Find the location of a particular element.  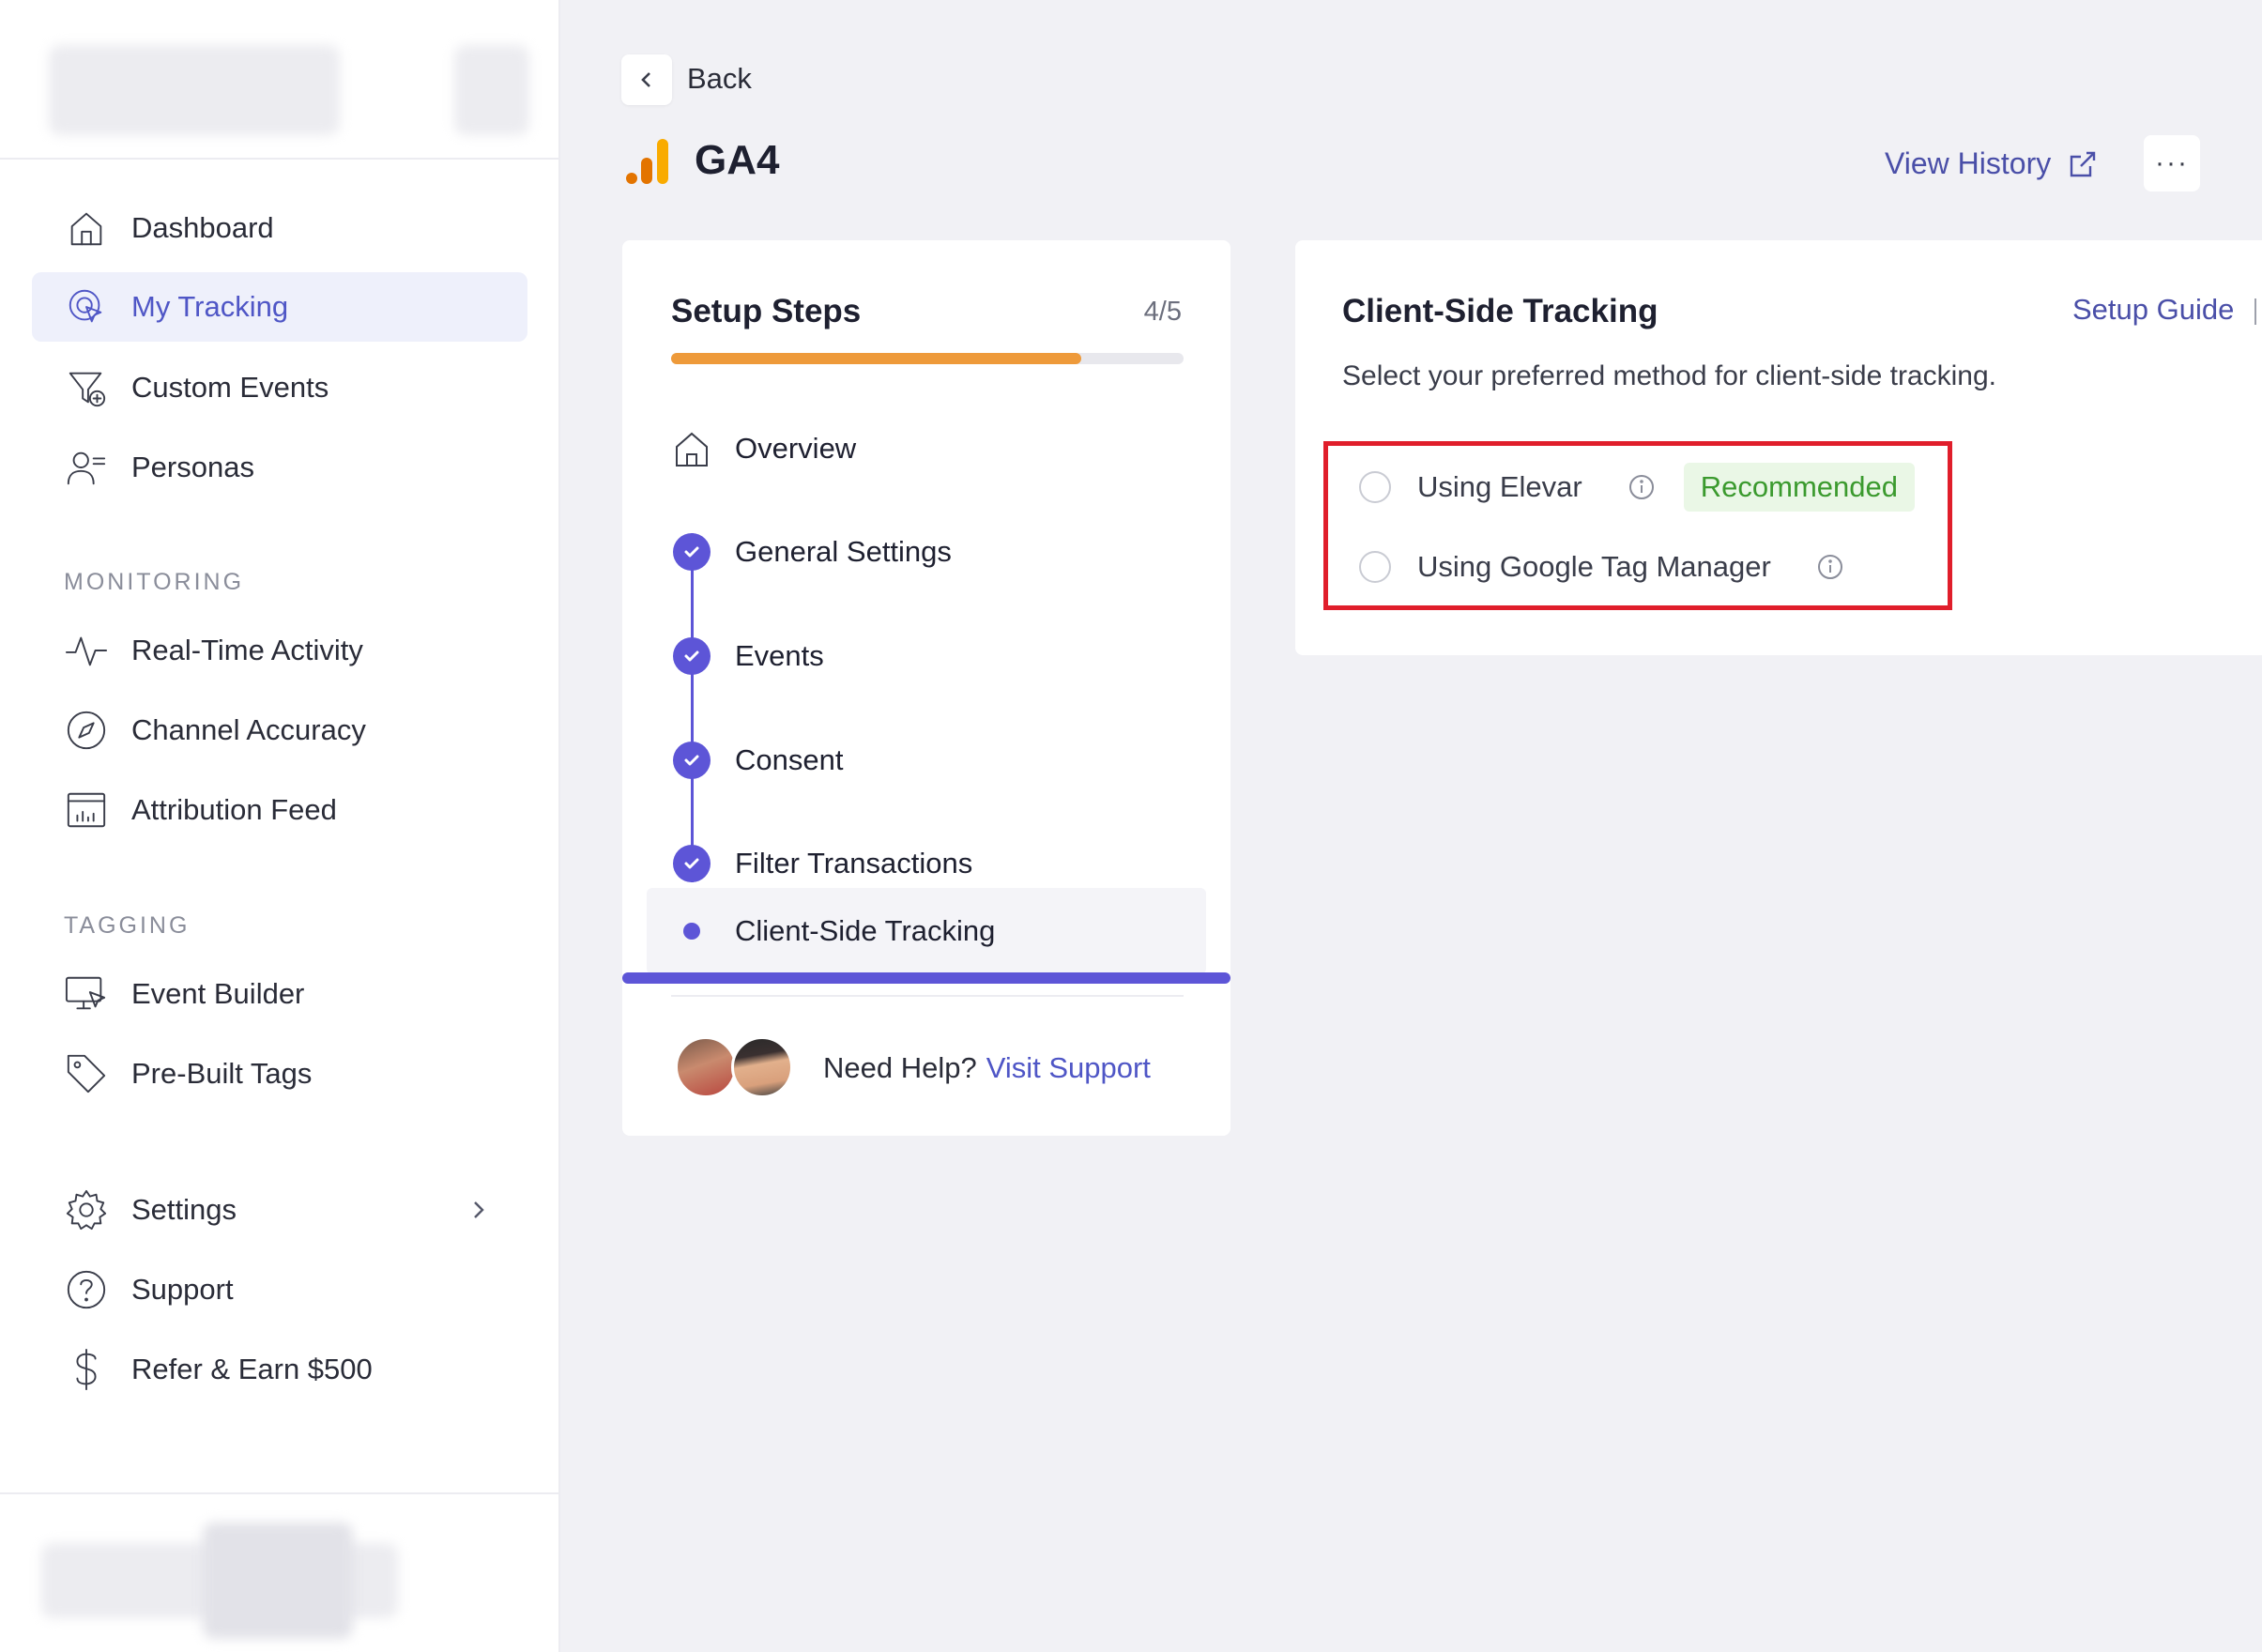

setup-progress-bar is located at coordinates (928, 358).